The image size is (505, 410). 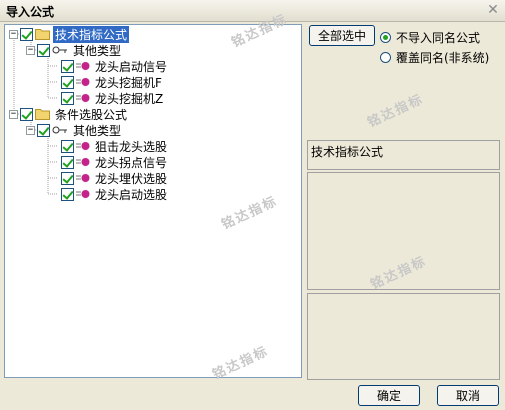 What do you see at coordinates (129, 98) in the screenshot?
I see `tree-item-label: 龙头挖掘机Z` at bounding box center [129, 98].